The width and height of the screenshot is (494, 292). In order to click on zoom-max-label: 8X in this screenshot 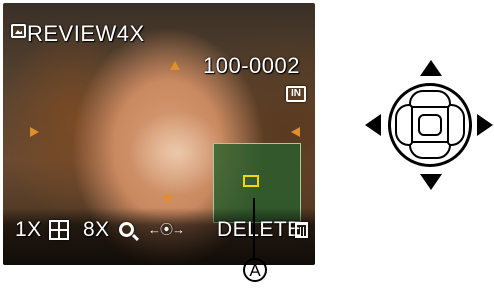, I will do `click(96, 229)`.